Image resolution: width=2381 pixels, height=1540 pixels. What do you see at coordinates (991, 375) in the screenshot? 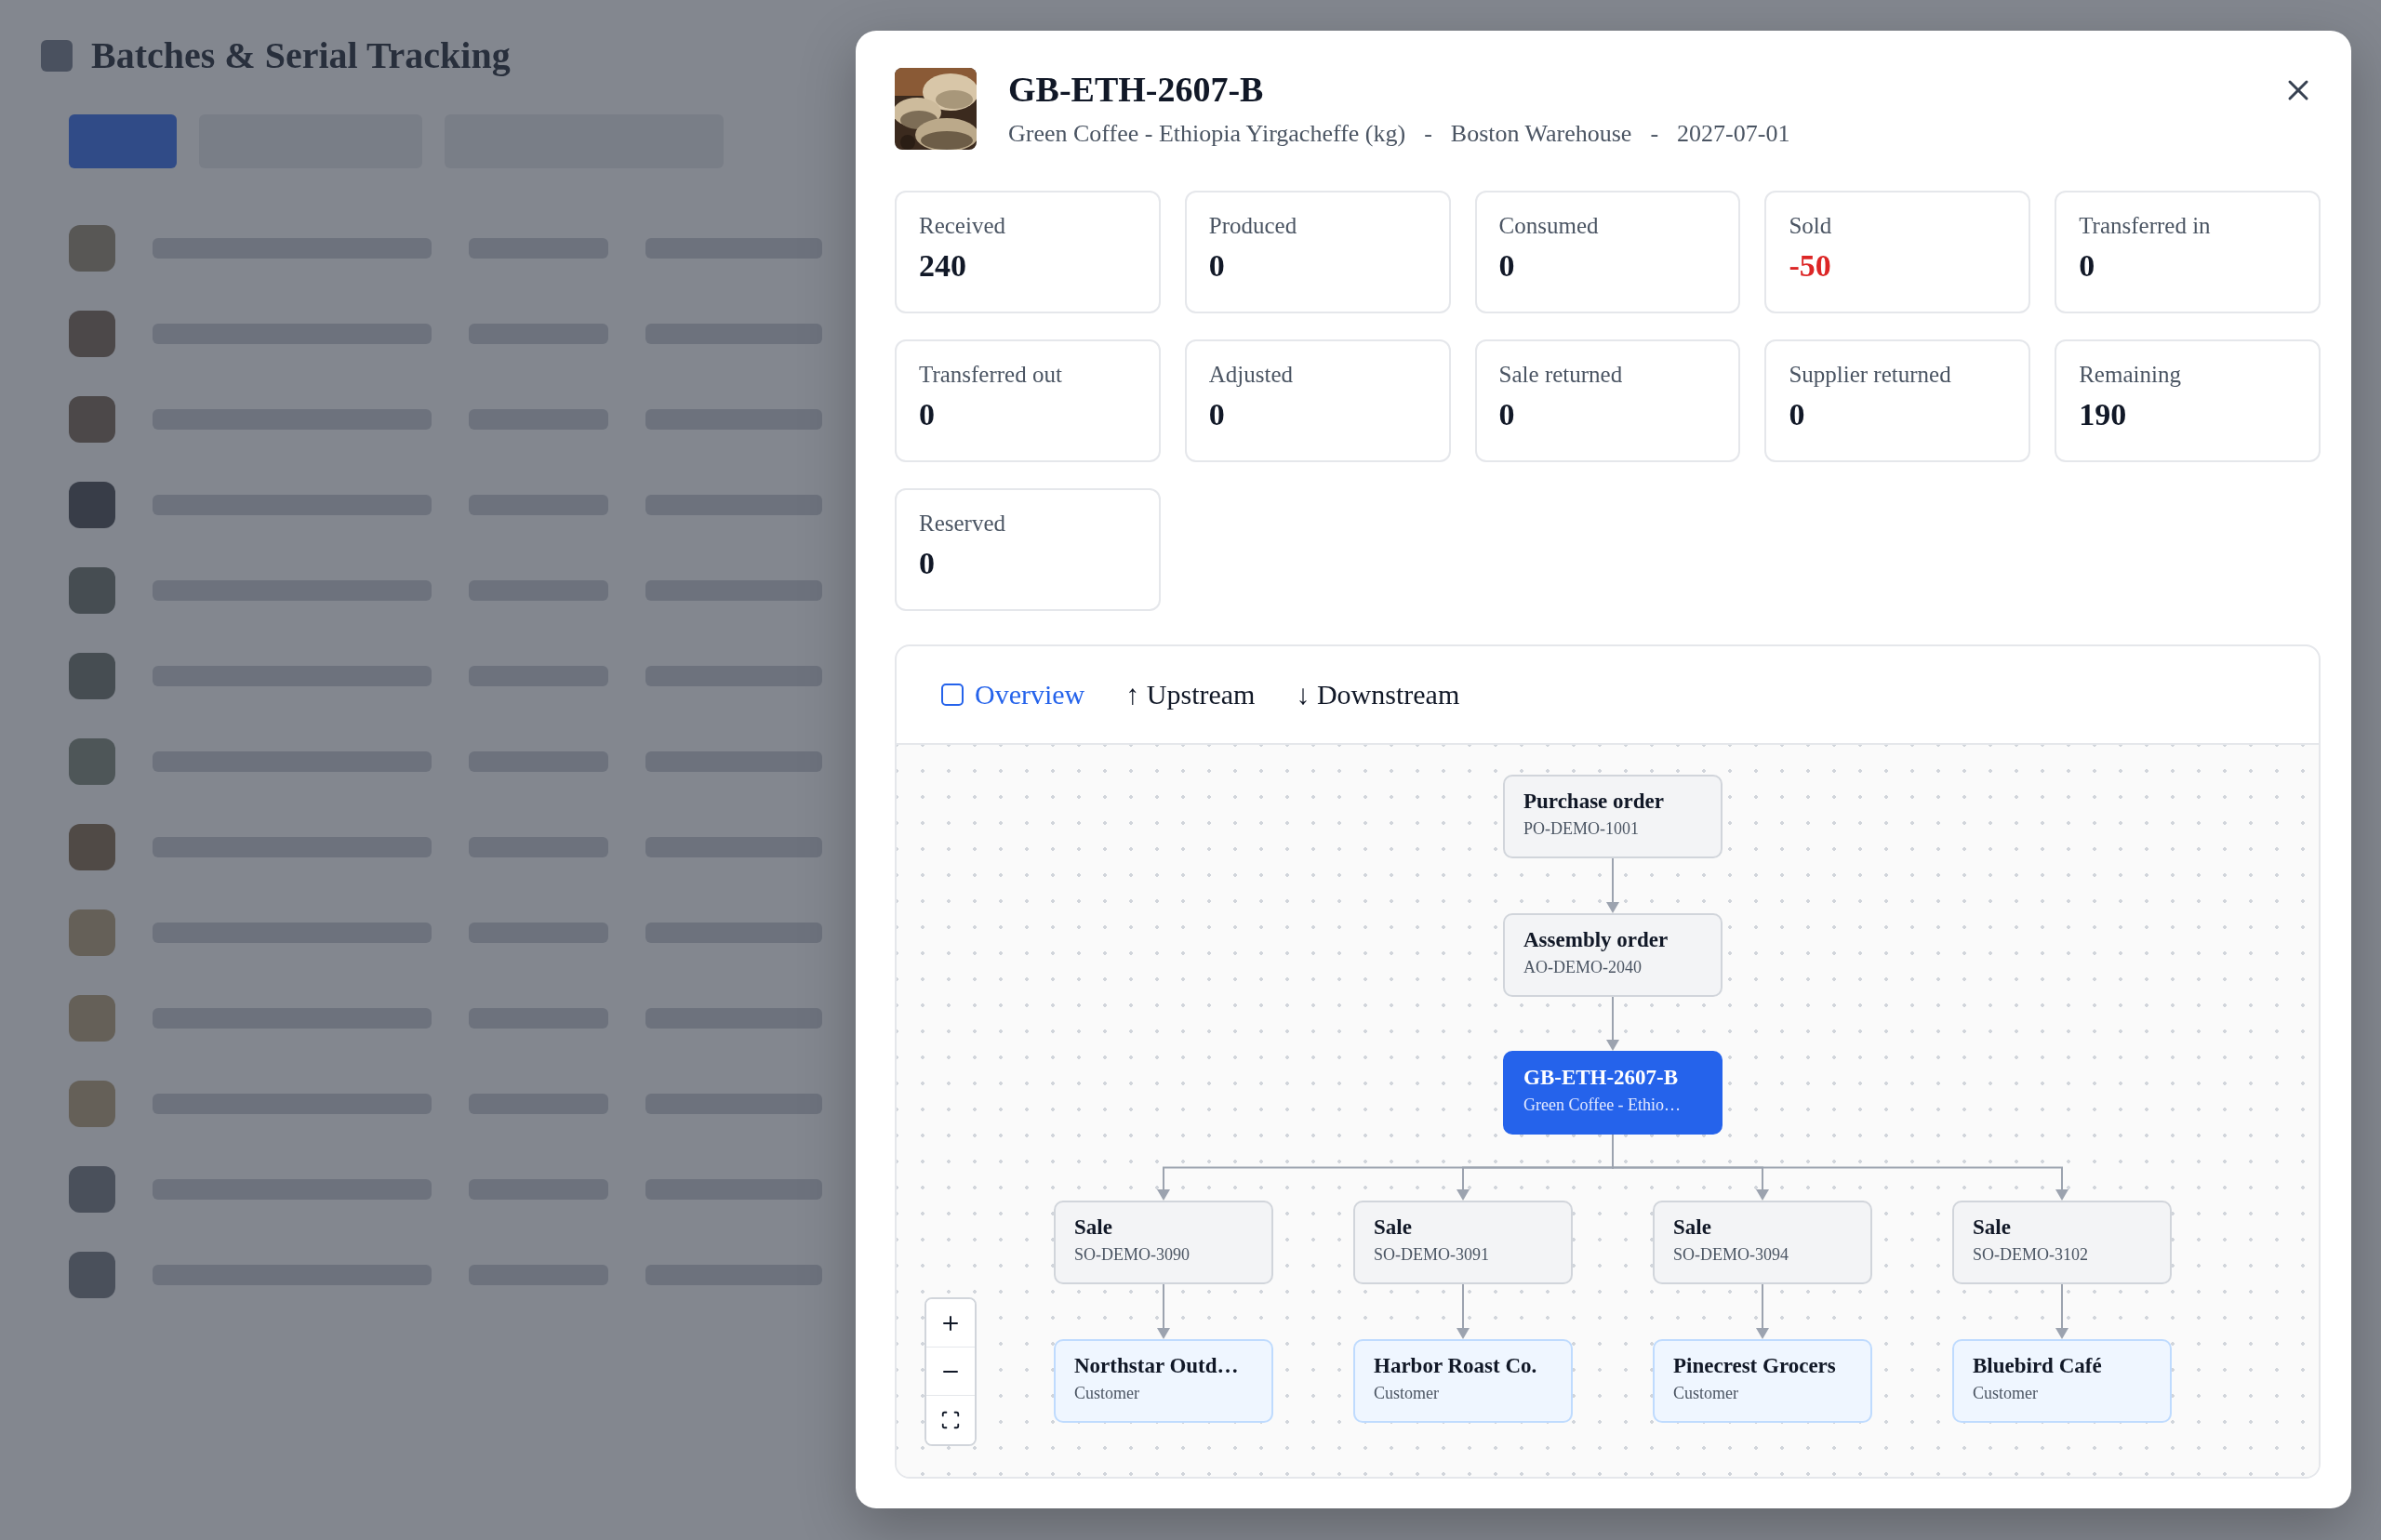
I see `stat-label: Transferred out` at bounding box center [991, 375].